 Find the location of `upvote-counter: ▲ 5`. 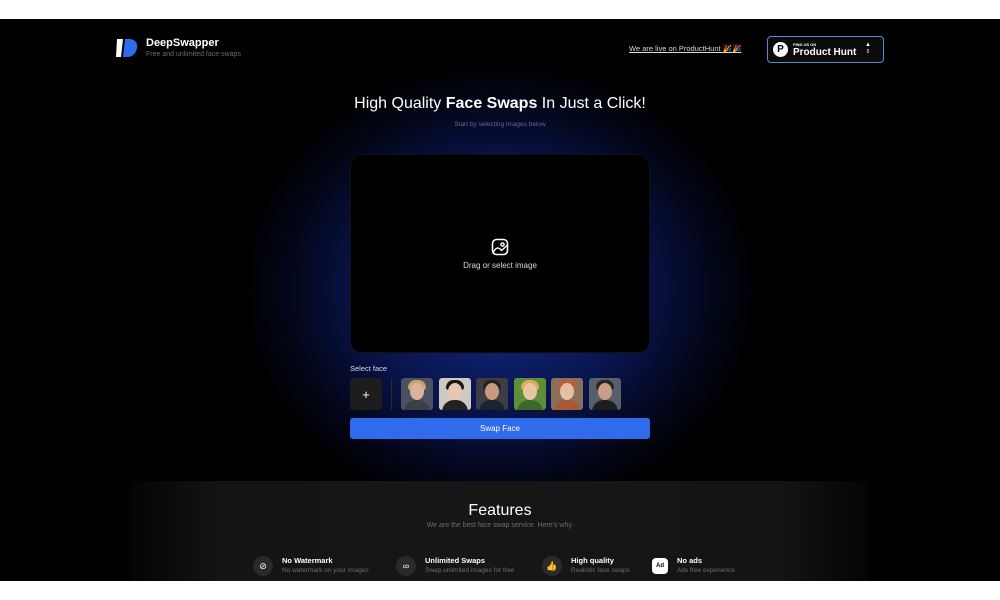

upvote-counter: ▲ 5 is located at coordinates (868, 48).